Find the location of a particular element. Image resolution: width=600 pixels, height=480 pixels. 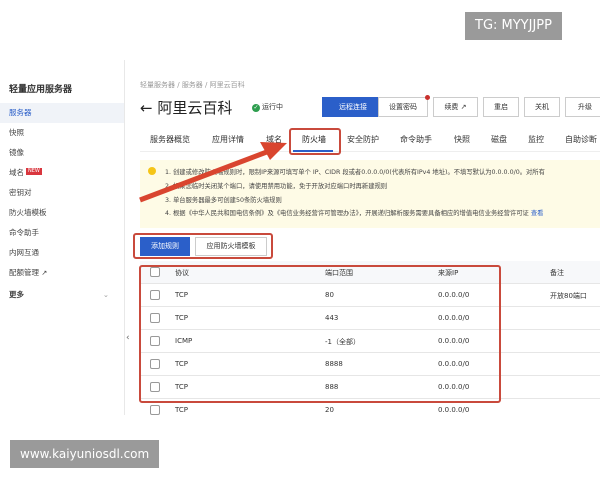

annotation-arrow is located at coordinates (213, 172).